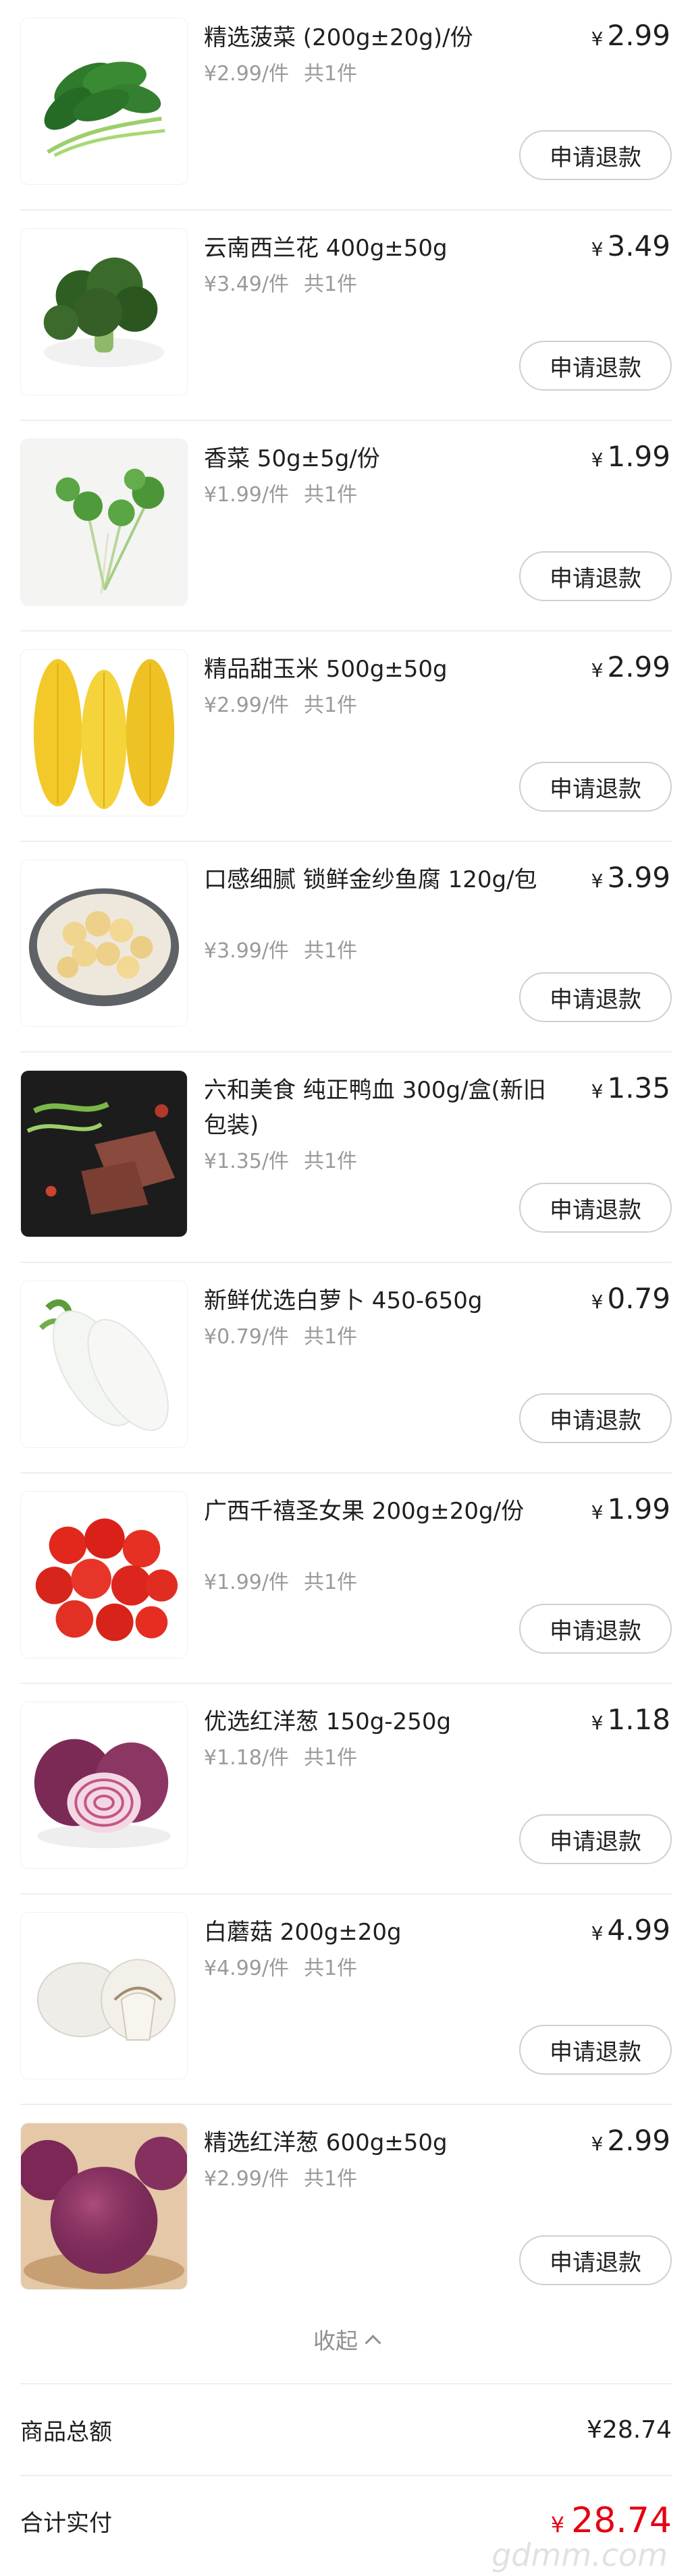 The image size is (692, 2576). What do you see at coordinates (383, 669) in the screenshot?
I see `product-name: 精品甜玉米 500g±50g` at bounding box center [383, 669].